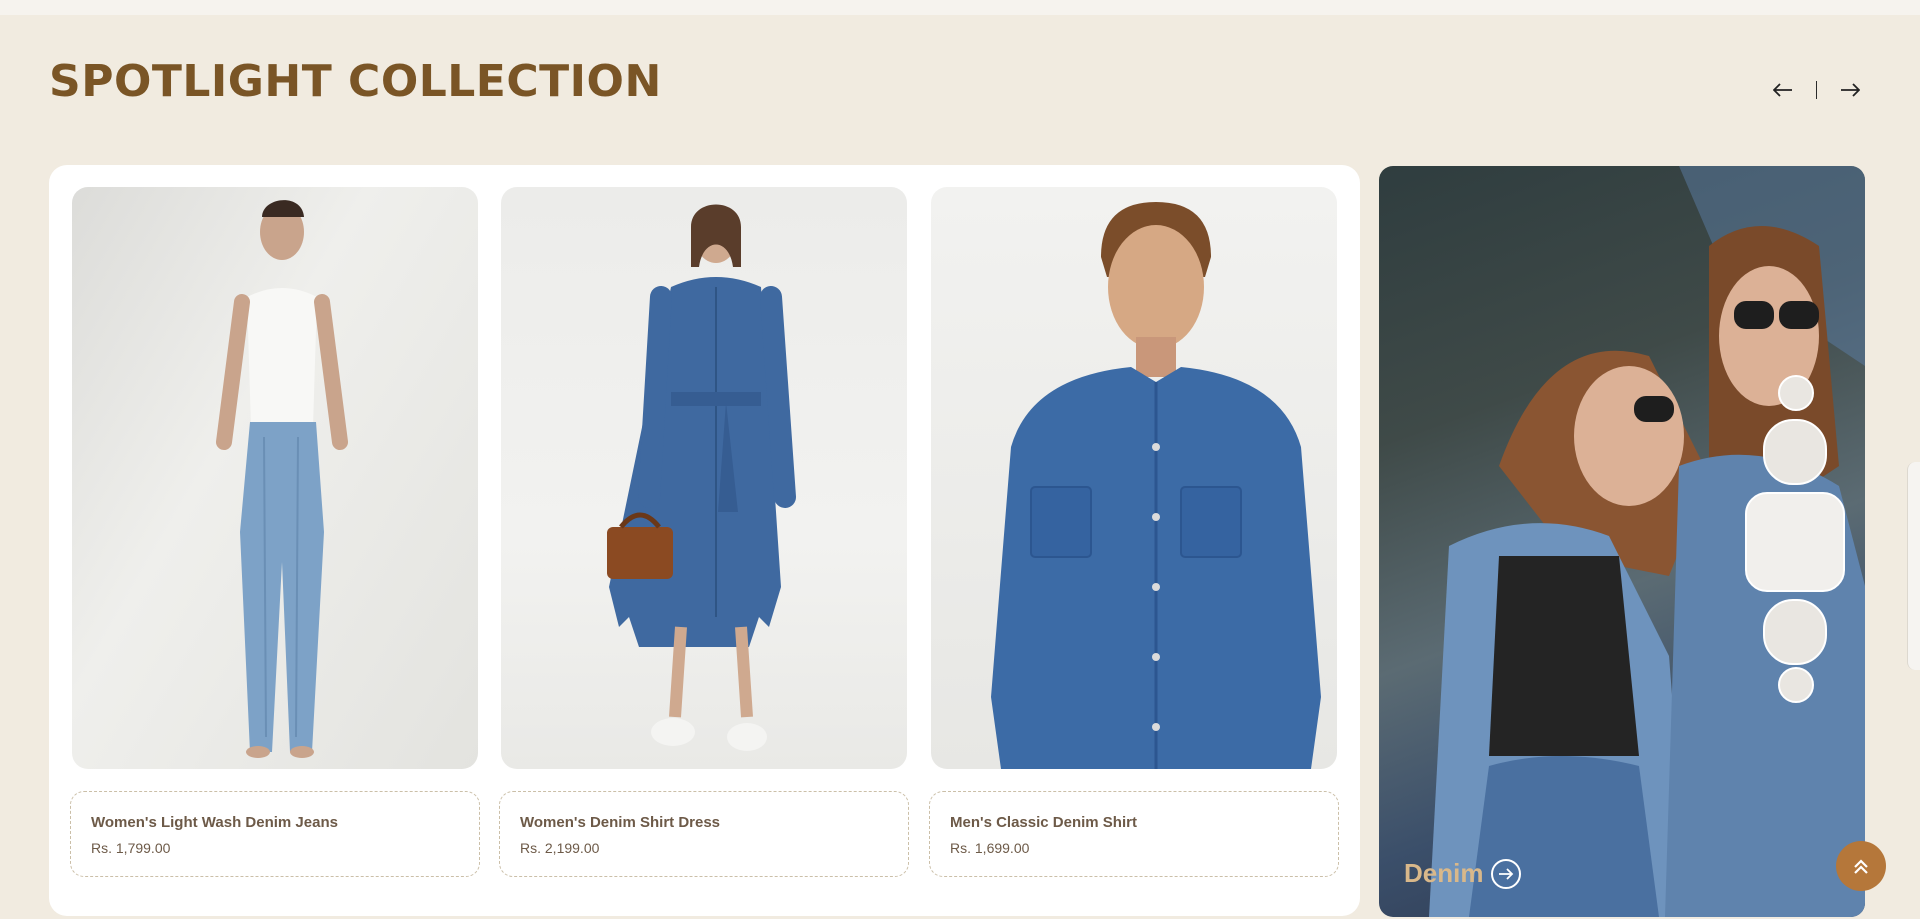 Image resolution: width=1920 pixels, height=919 pixels. Describe the element at coordinates (704, 822) in the screenshot. I see `product-name: Women's Denim Shirt Dress` at that location.